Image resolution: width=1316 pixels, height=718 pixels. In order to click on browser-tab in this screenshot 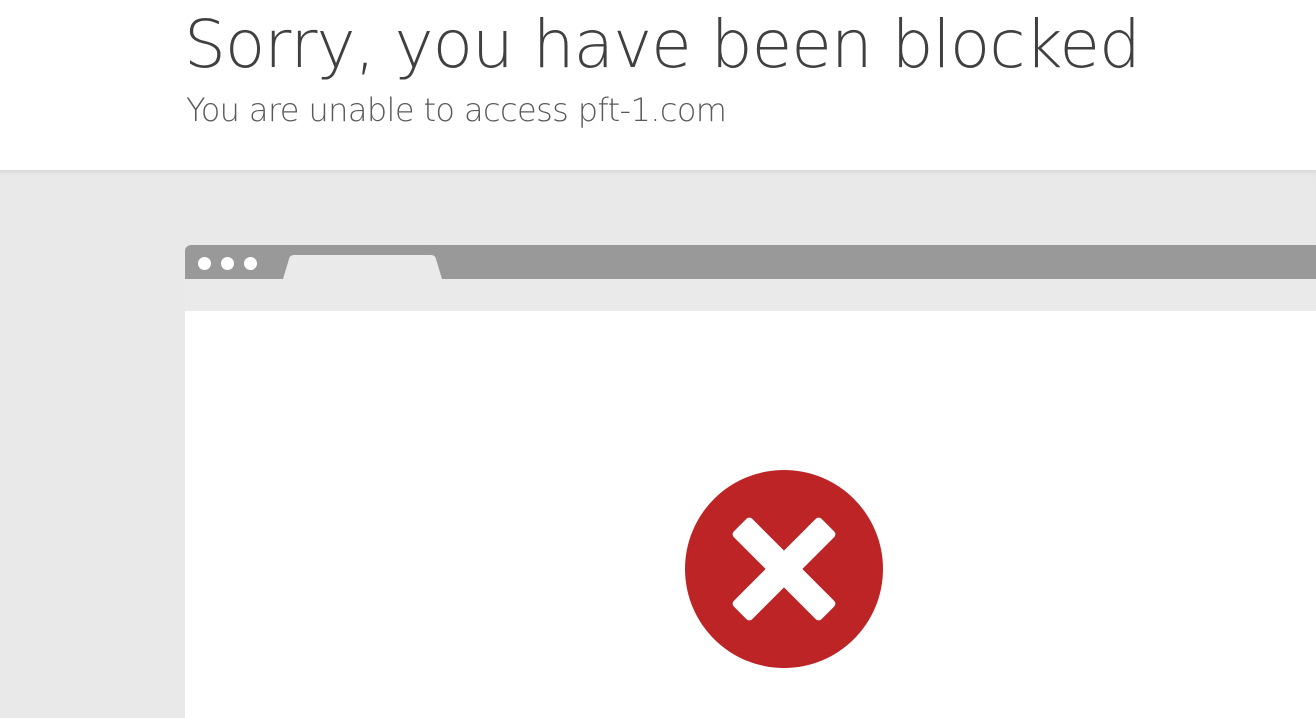, I will do `click(362, 267)`.